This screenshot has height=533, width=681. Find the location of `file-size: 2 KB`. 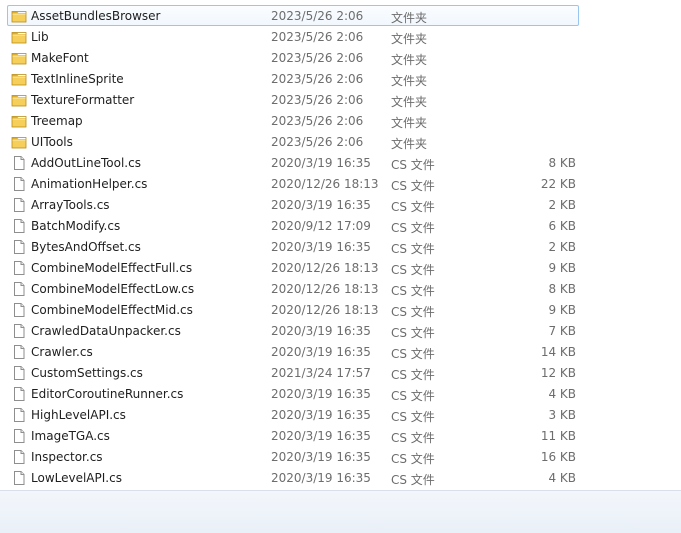

file-size: 2 KB is located at coordinates (562, 247).